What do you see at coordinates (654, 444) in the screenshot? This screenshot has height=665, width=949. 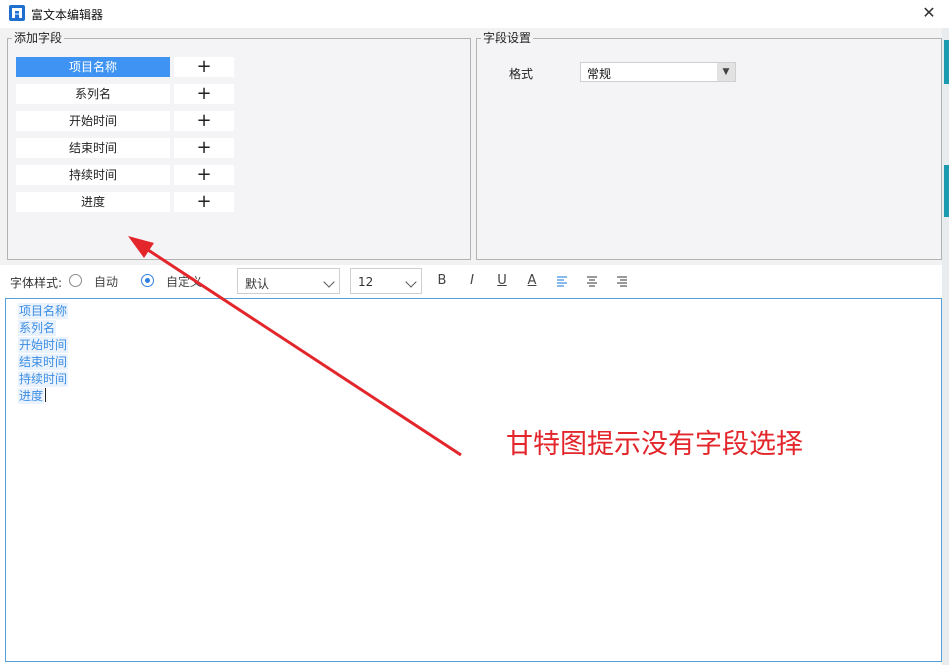 I see `annotation-text: 甘特图提示没有字段选择` at bounding box center [654, 444].